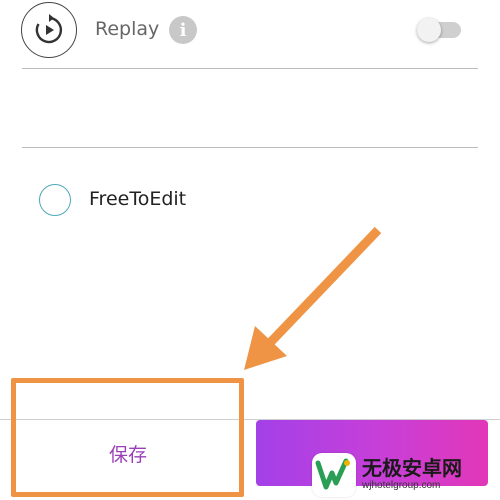  What do you see at coordinates (127, 29) in the screenshot?
I see `replay-label: Replay` at bounding box center [127, 29].